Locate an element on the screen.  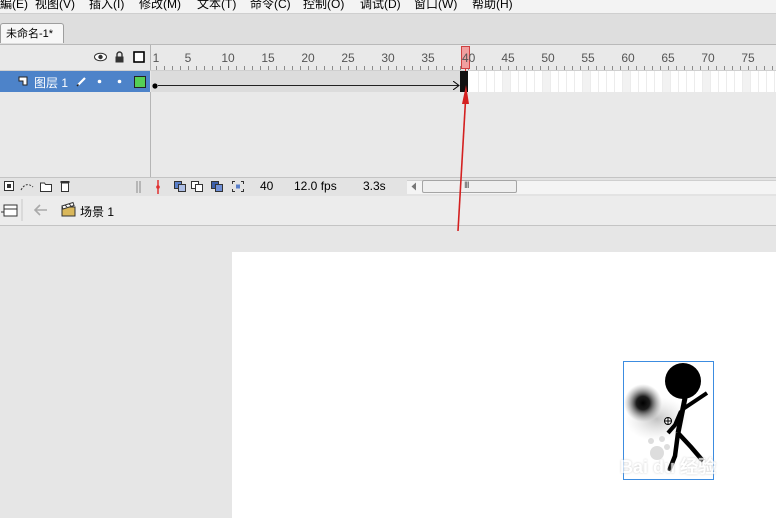
ruler-label: 45 is located at coordinates (508, 58).